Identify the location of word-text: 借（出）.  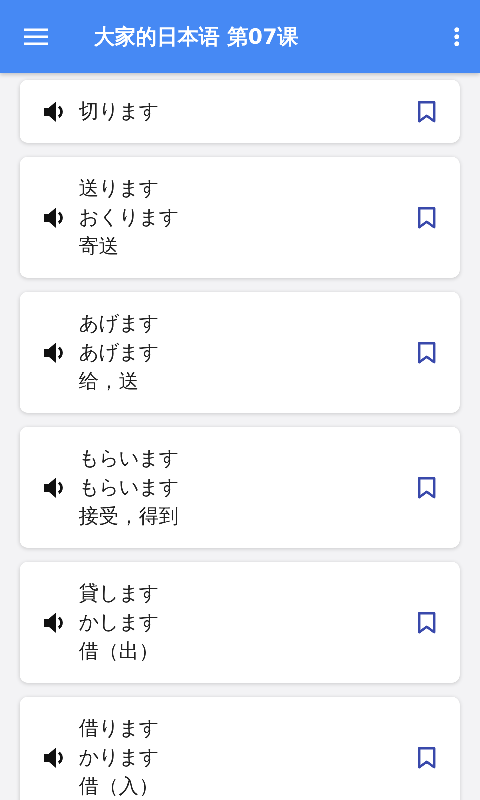
(119, 651).